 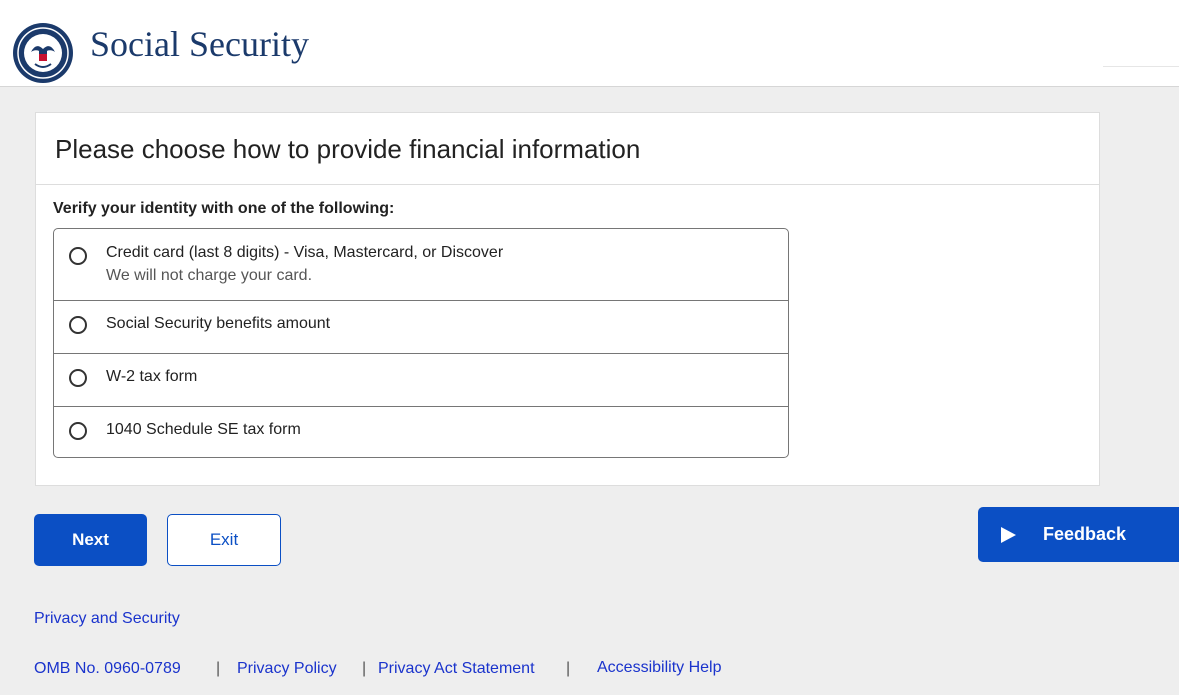 What do you see at coordinates (456, 669) in the screenshot?
I see `privacy-act-statement-link: Privacy Act Statement` at bounding box center [456, 669].